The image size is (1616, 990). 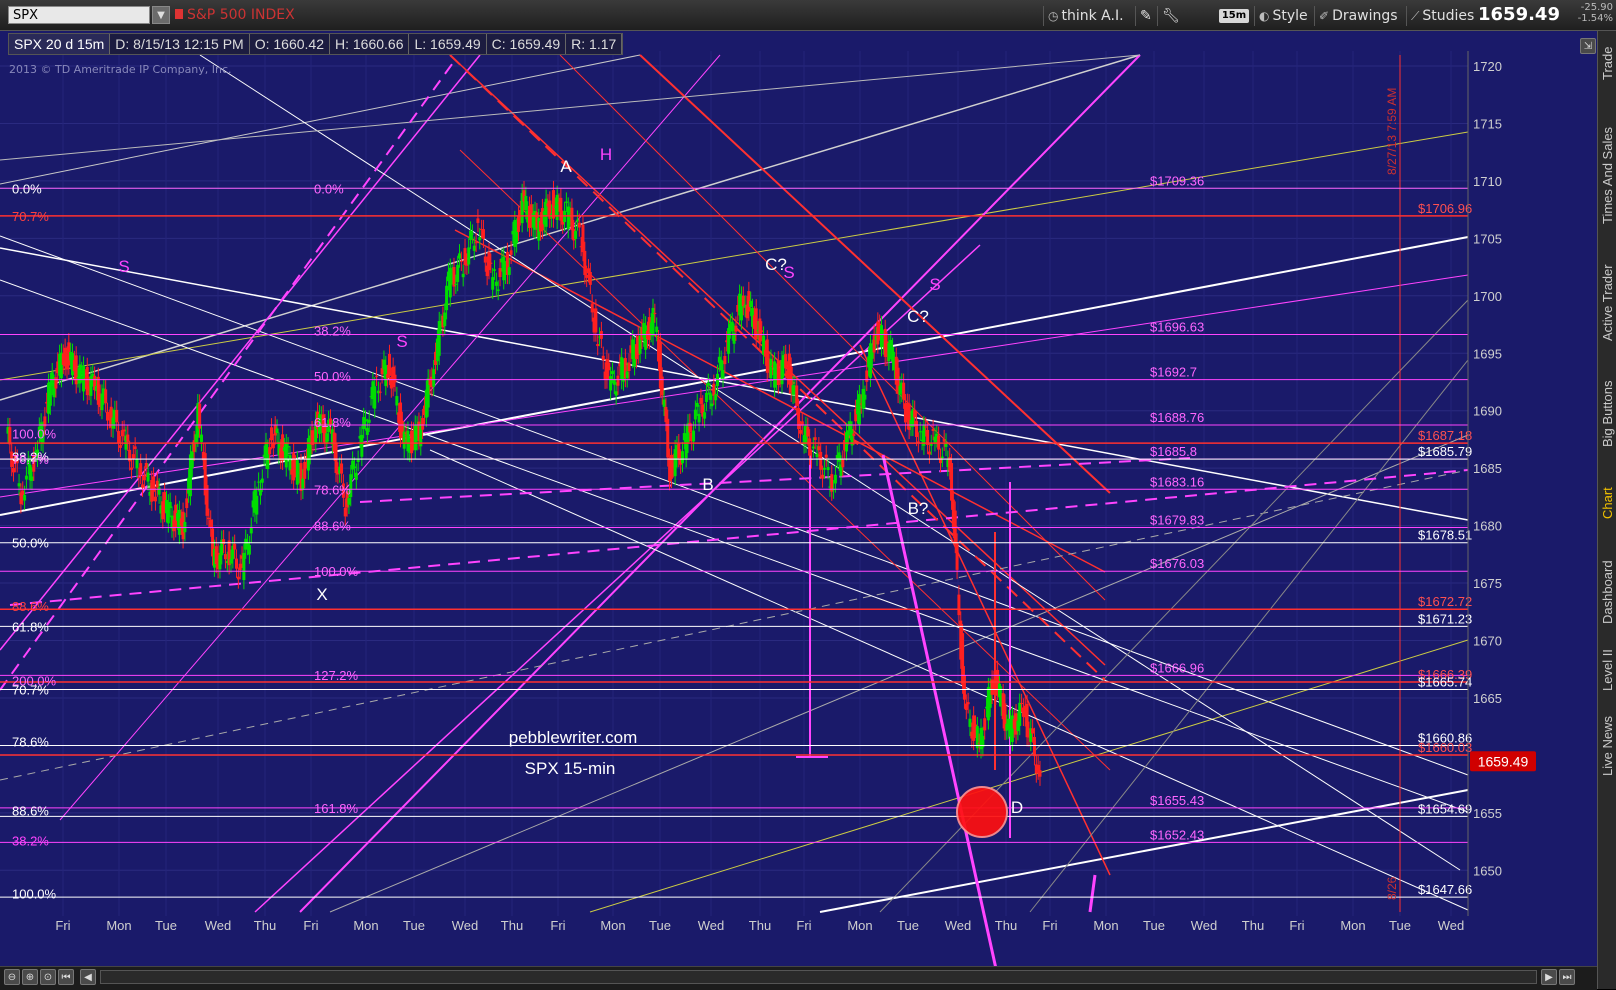 What do you see at coordinates (30, 459) in the screenshot?
I see `fib-label: 70.7%` at bounding box center [30, 459].